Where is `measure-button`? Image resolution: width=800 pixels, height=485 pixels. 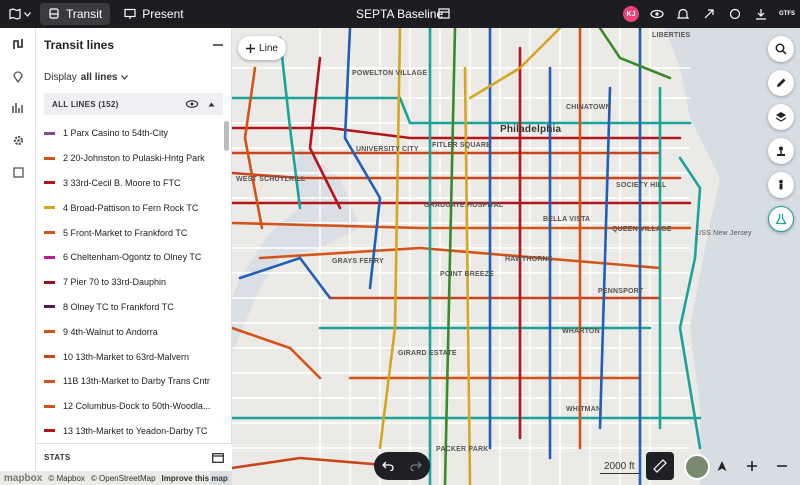 measure-button is located at coordinates (660, 466).